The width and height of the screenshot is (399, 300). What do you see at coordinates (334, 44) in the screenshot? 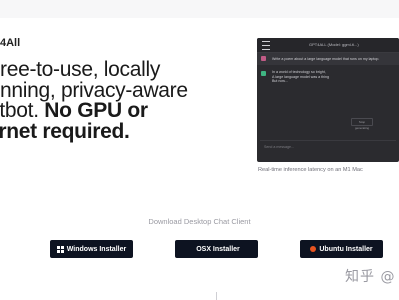
I see `chat-demo-title: GPT4ALL (Model: ggml-ti...)` at bounding box center [334, 44].